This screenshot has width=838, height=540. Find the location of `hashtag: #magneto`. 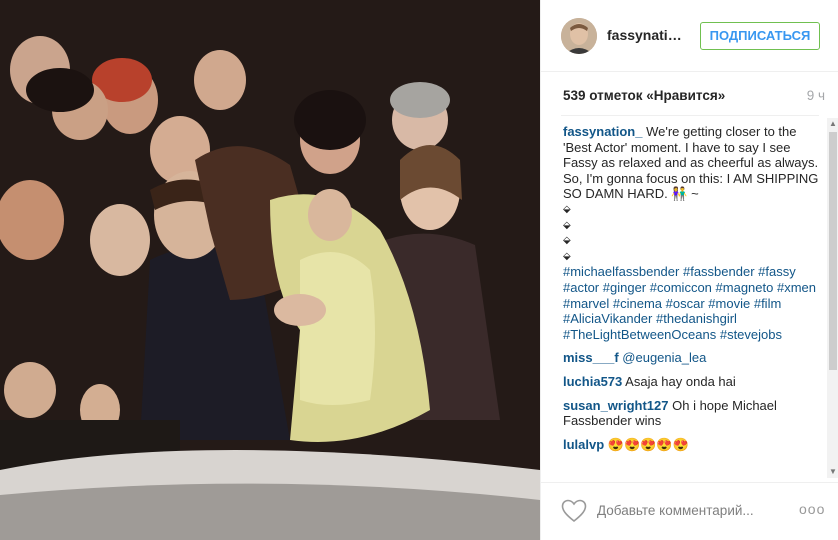

hashtag: #magneto is located at coordinates (745, 287).